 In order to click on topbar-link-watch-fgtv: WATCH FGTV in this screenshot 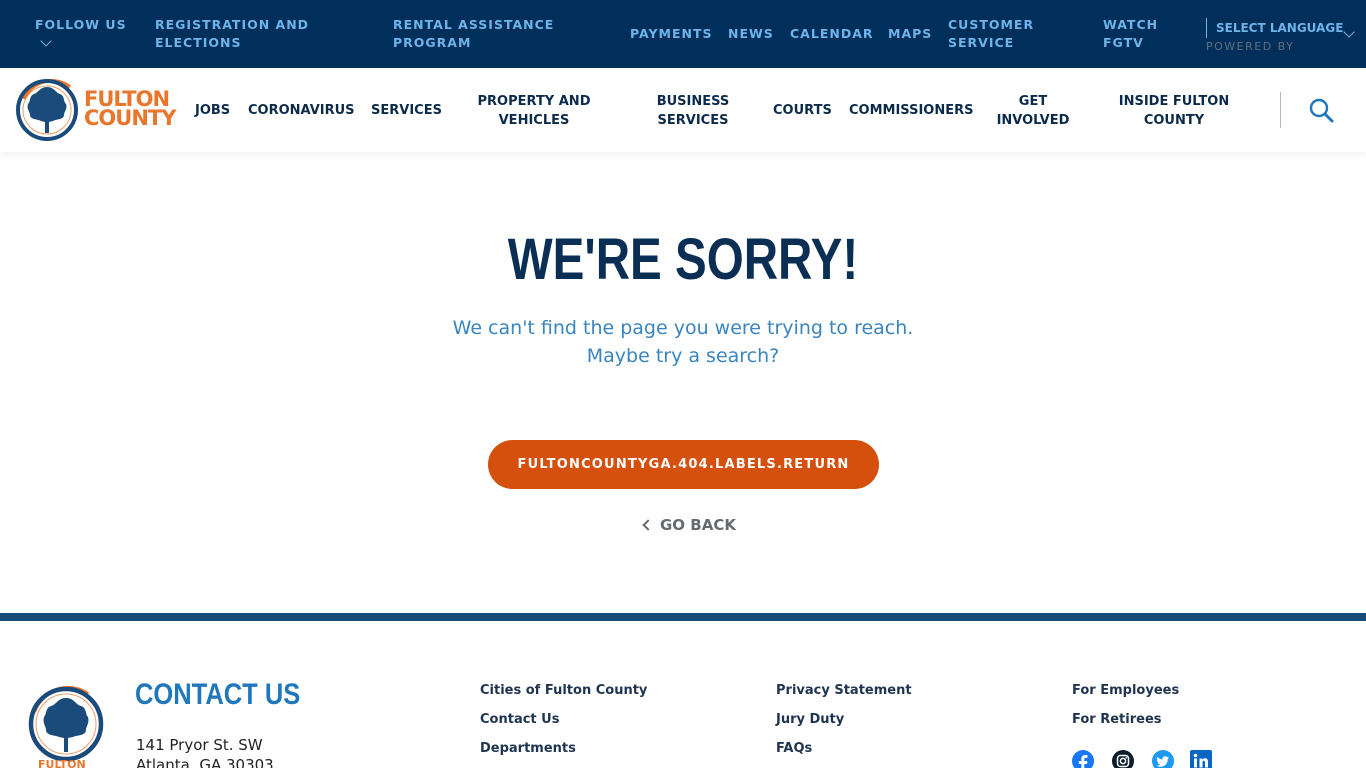, I will do `click(1130, 34)`.